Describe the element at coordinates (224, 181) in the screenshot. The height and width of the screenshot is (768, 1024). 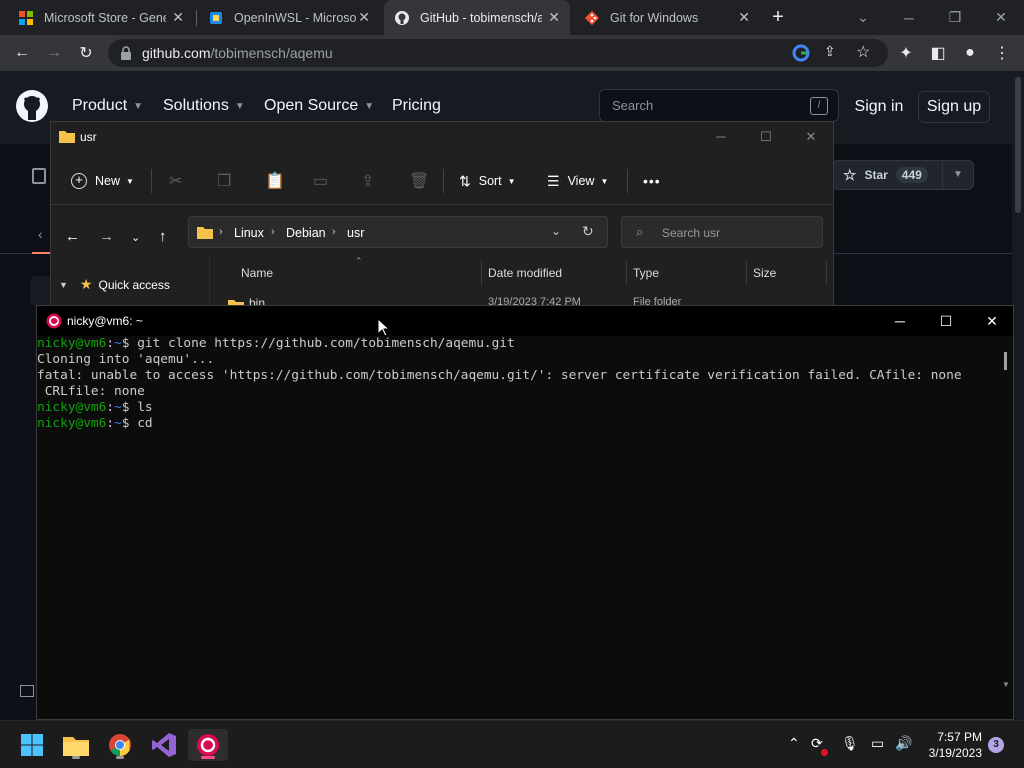
I see `copy-icon: ❐` at that location.